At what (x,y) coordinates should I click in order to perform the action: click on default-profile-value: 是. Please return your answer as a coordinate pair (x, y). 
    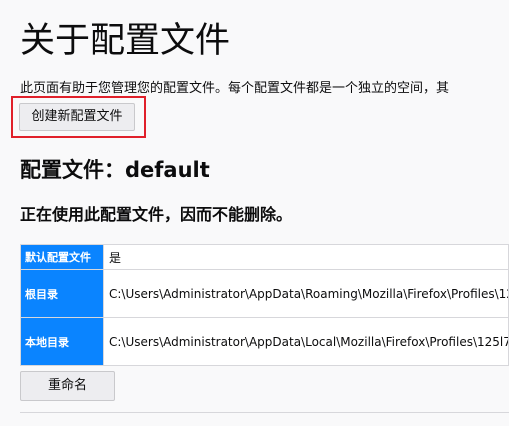
    Looking at the image, I should click on (306, 257).